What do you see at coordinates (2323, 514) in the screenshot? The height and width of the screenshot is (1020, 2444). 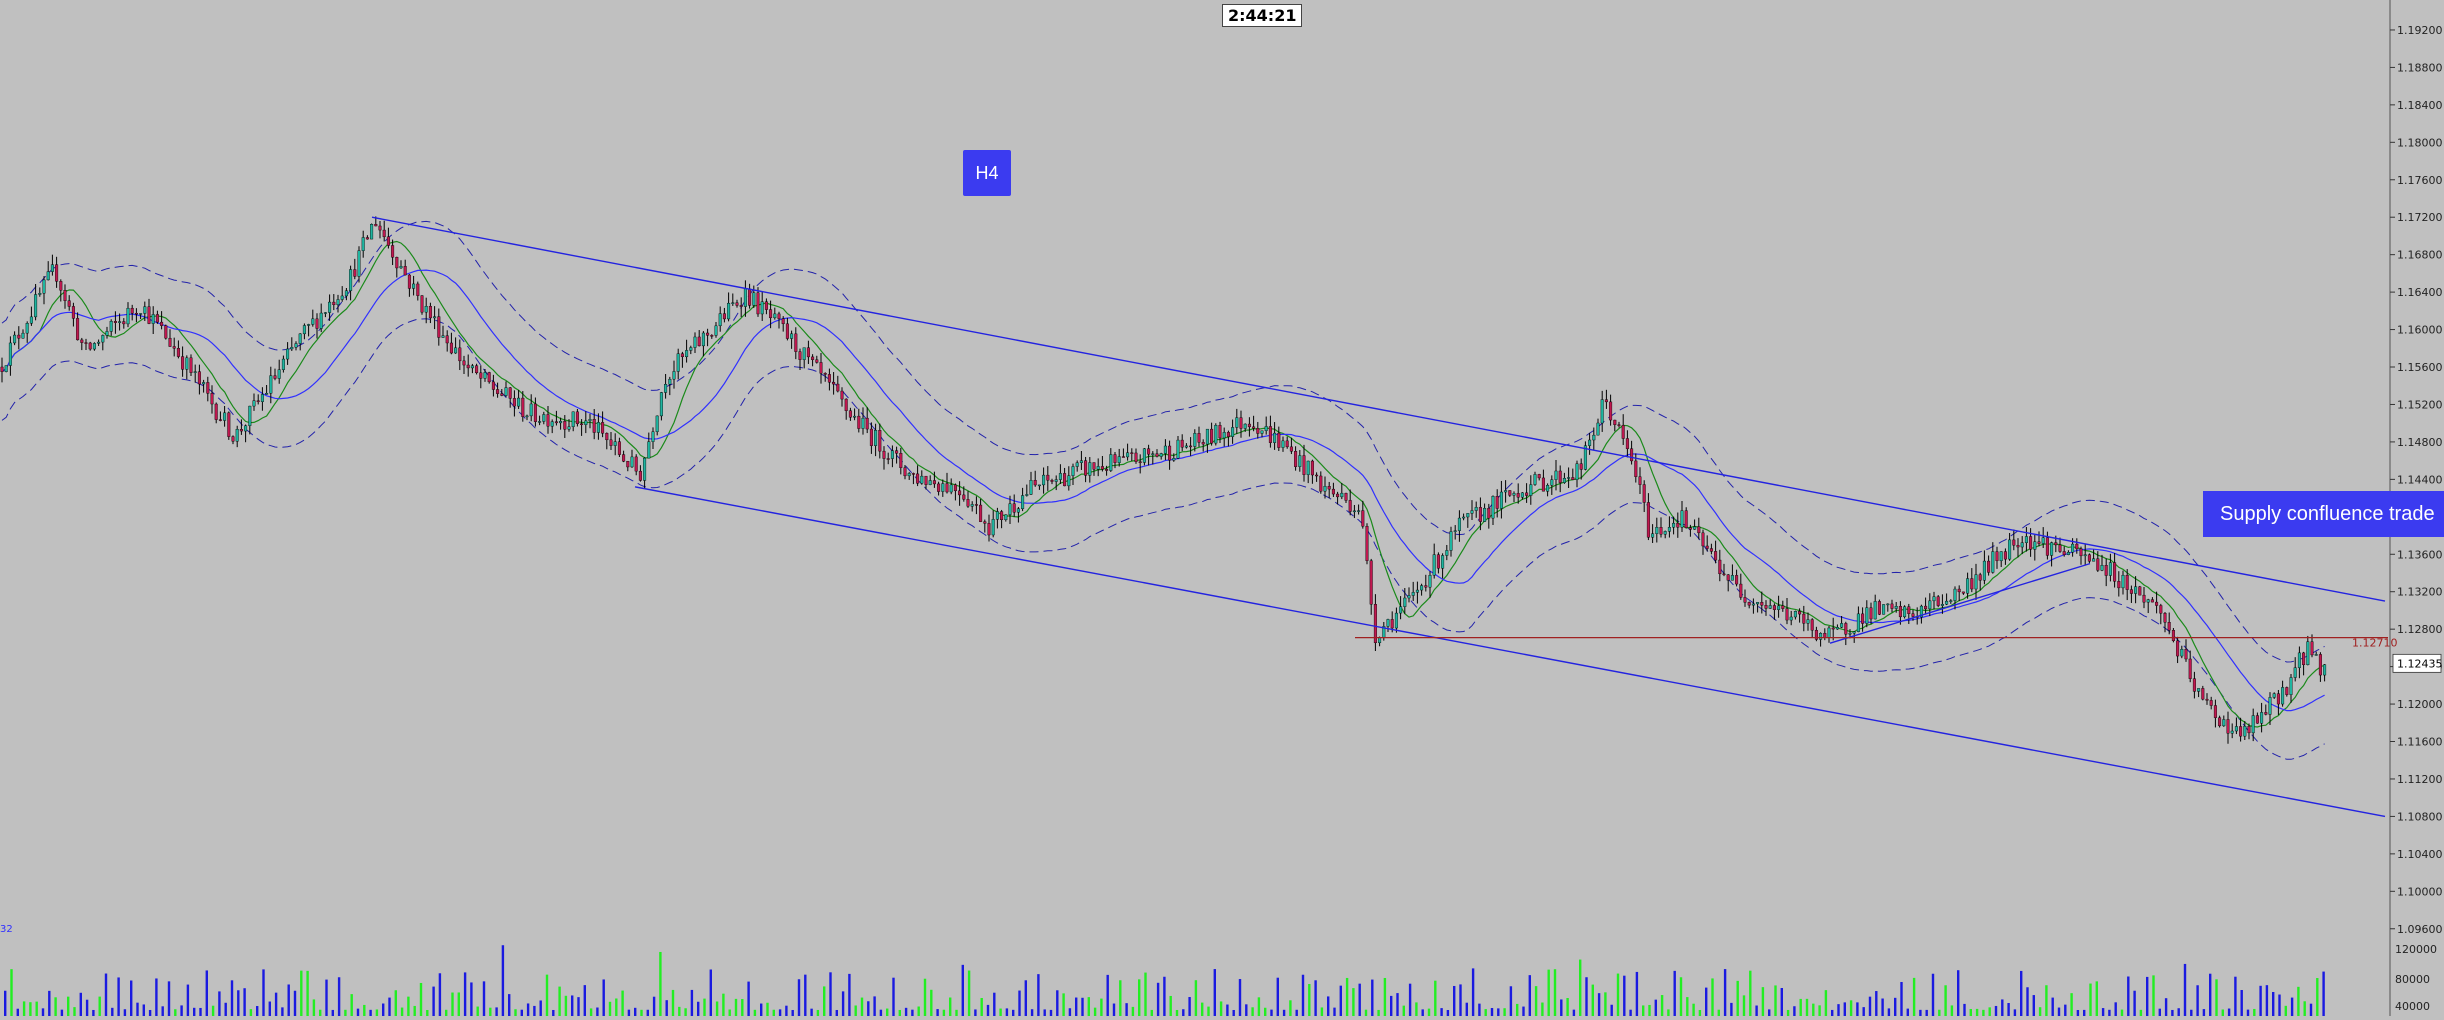 I see `annotation-label: Supply confluence trade` at bounding box center [2323, 514].